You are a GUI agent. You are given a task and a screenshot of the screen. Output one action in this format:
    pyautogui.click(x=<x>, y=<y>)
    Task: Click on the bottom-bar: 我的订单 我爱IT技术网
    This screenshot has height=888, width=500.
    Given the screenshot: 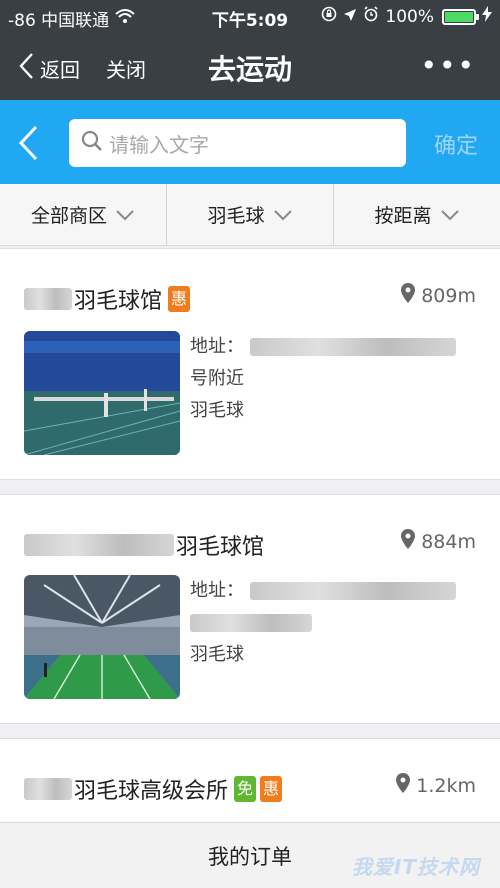 What is the action you would take?
    pyautogui.click(x=250, y=855)
    